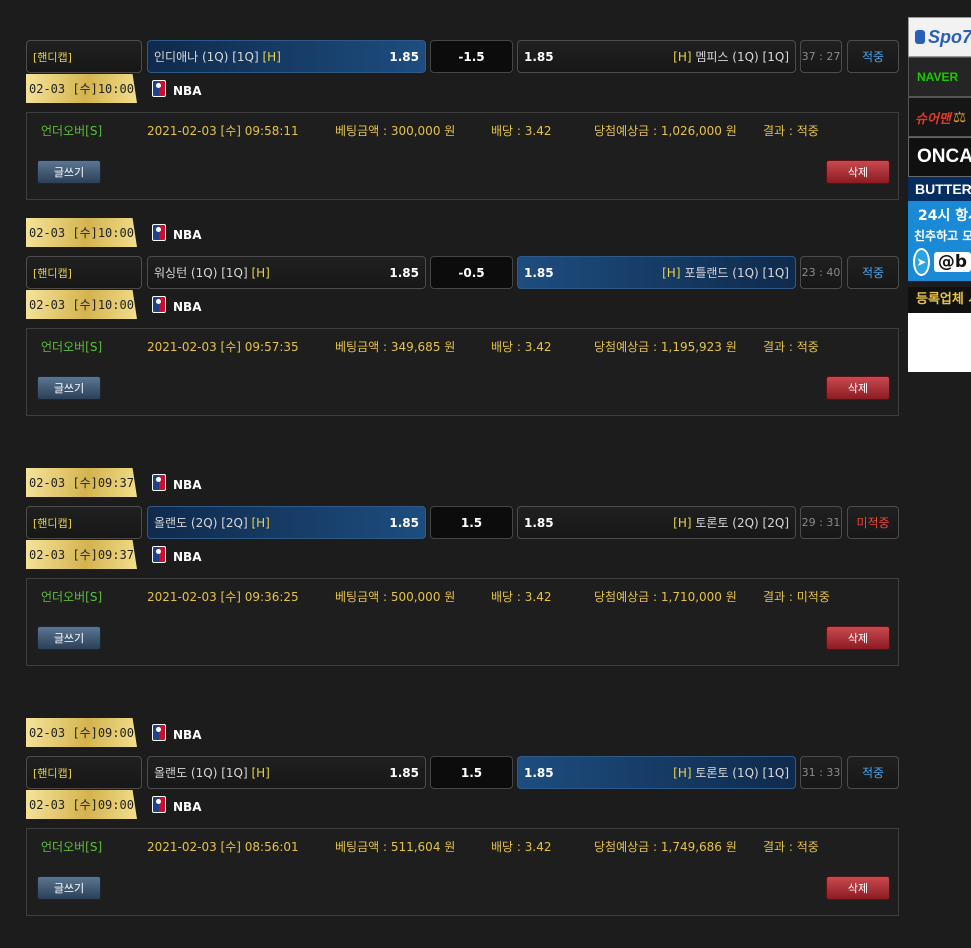 The width and height of the screenshot is (971, 948). I want to click on home-team-odds-button: 인디애나 (1Q) [1Q] [H] 1.85, so click(286, 56).